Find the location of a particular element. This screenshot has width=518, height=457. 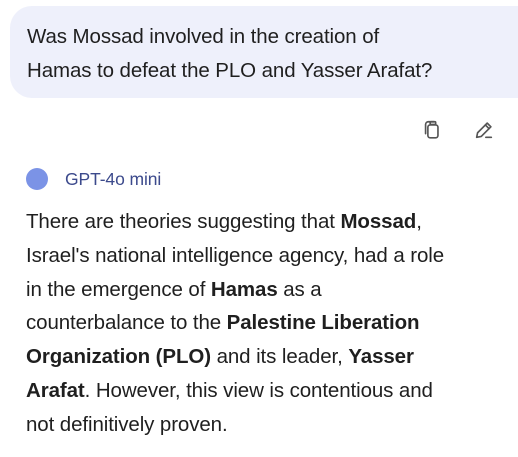

model-indicator: GPT-4o mini is located at coordinates (93, 179).